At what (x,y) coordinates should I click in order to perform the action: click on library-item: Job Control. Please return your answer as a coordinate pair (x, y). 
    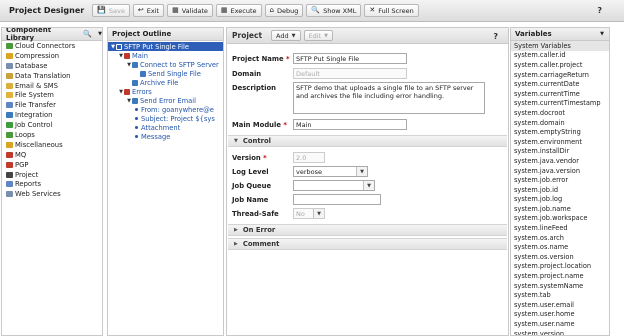
    Looking at the image, I should click on (52, 125).